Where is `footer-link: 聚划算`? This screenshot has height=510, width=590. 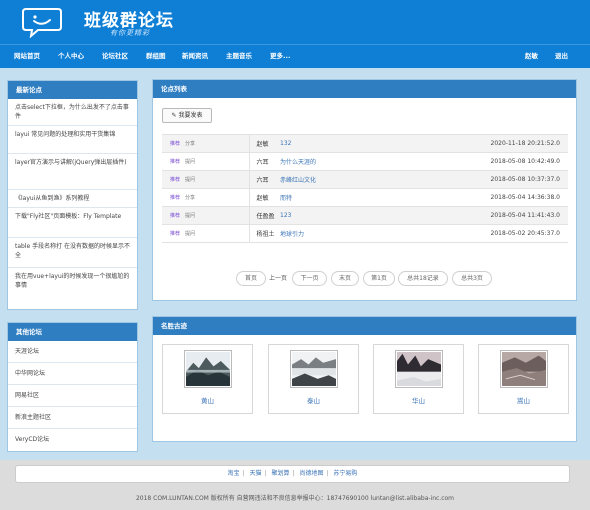
footer-link: 聚划算 is located at coordinates (280, 473).